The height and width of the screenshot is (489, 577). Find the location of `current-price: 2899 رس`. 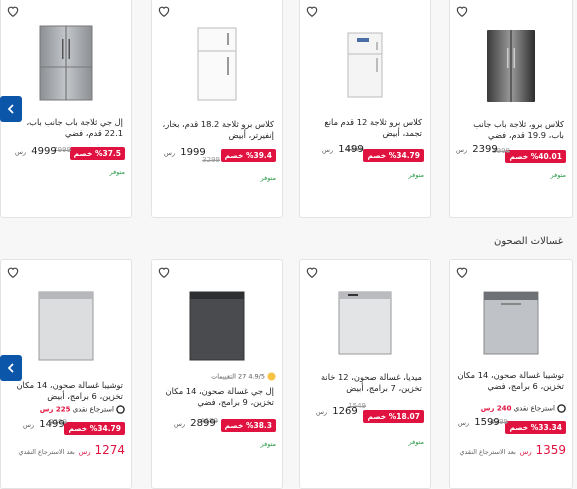

current-price: 2899 رس is located at coordinates (195, 423).